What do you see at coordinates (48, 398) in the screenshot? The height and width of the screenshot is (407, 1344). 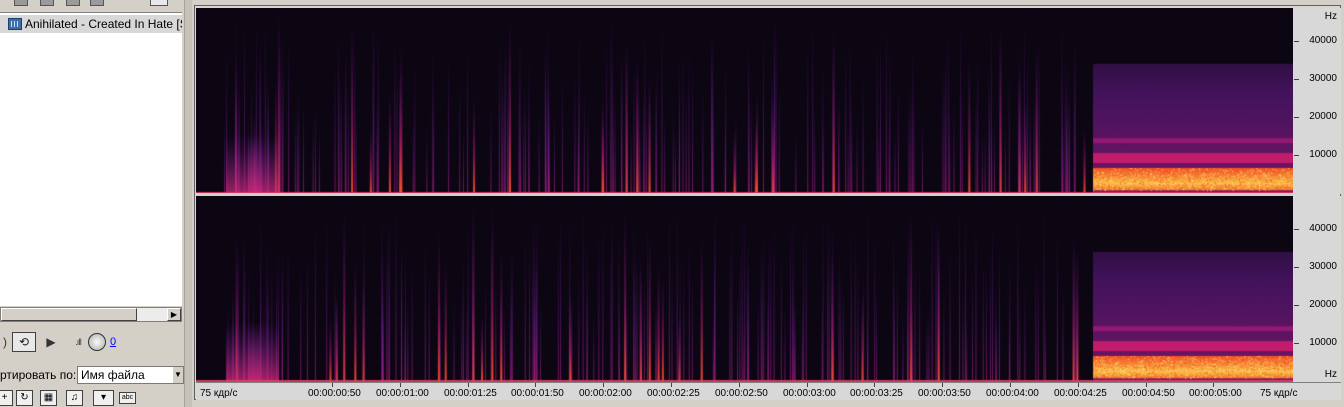 I see `video-icon: ▦` at bounding box center [48, 398].